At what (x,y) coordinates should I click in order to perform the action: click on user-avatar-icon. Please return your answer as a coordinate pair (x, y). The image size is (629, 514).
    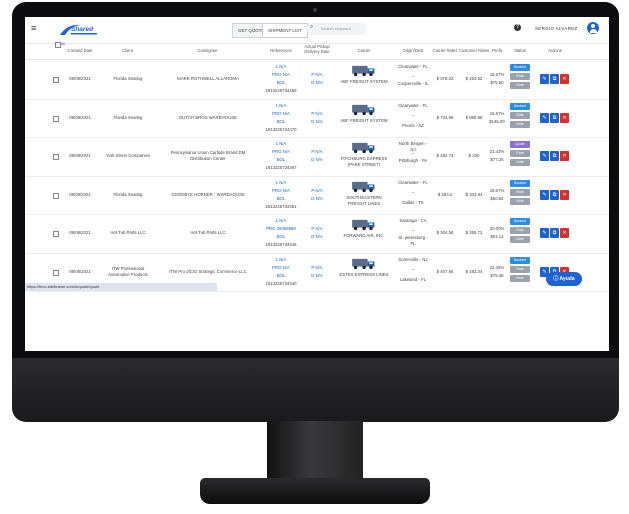
    Looking at the image, I should click on (593, 28).